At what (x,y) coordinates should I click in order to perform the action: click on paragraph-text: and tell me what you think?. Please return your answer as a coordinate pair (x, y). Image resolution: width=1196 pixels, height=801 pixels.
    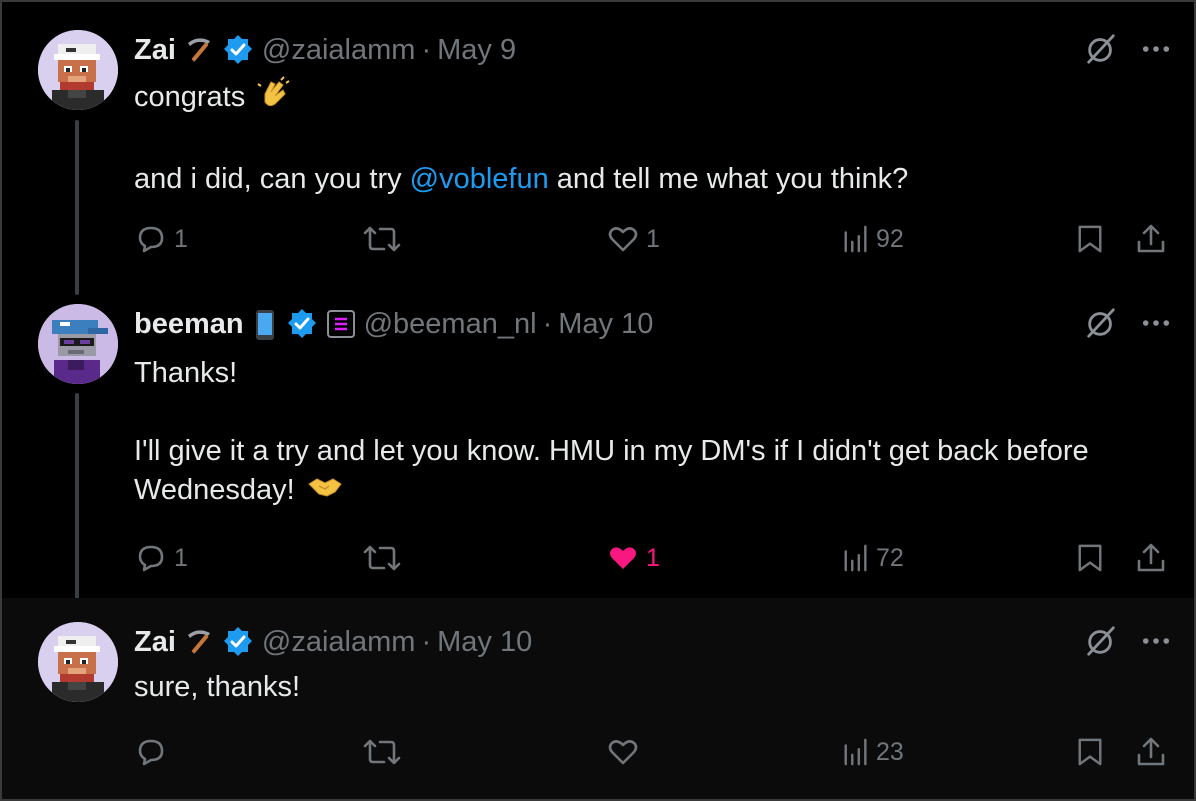
    Looking at the image, I should click on (728, 179).